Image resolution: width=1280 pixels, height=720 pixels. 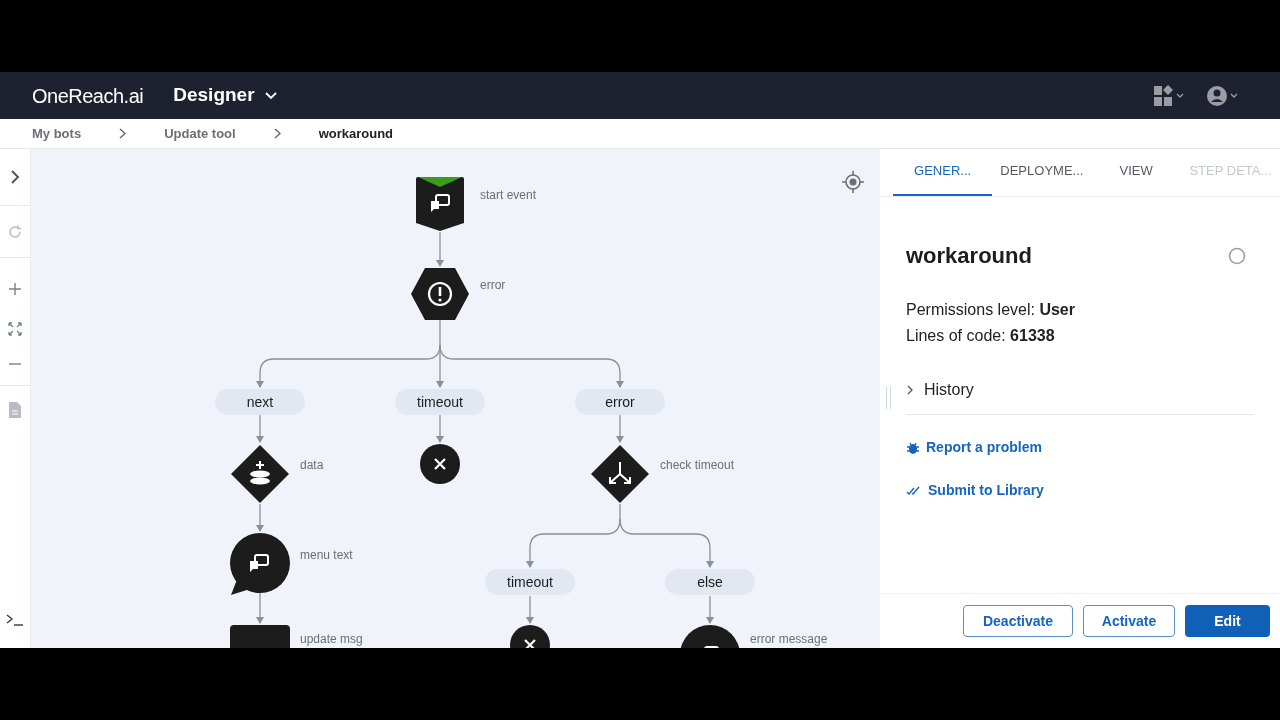 I want to click on apps-menu-icon, so click(x=1170, y=95).